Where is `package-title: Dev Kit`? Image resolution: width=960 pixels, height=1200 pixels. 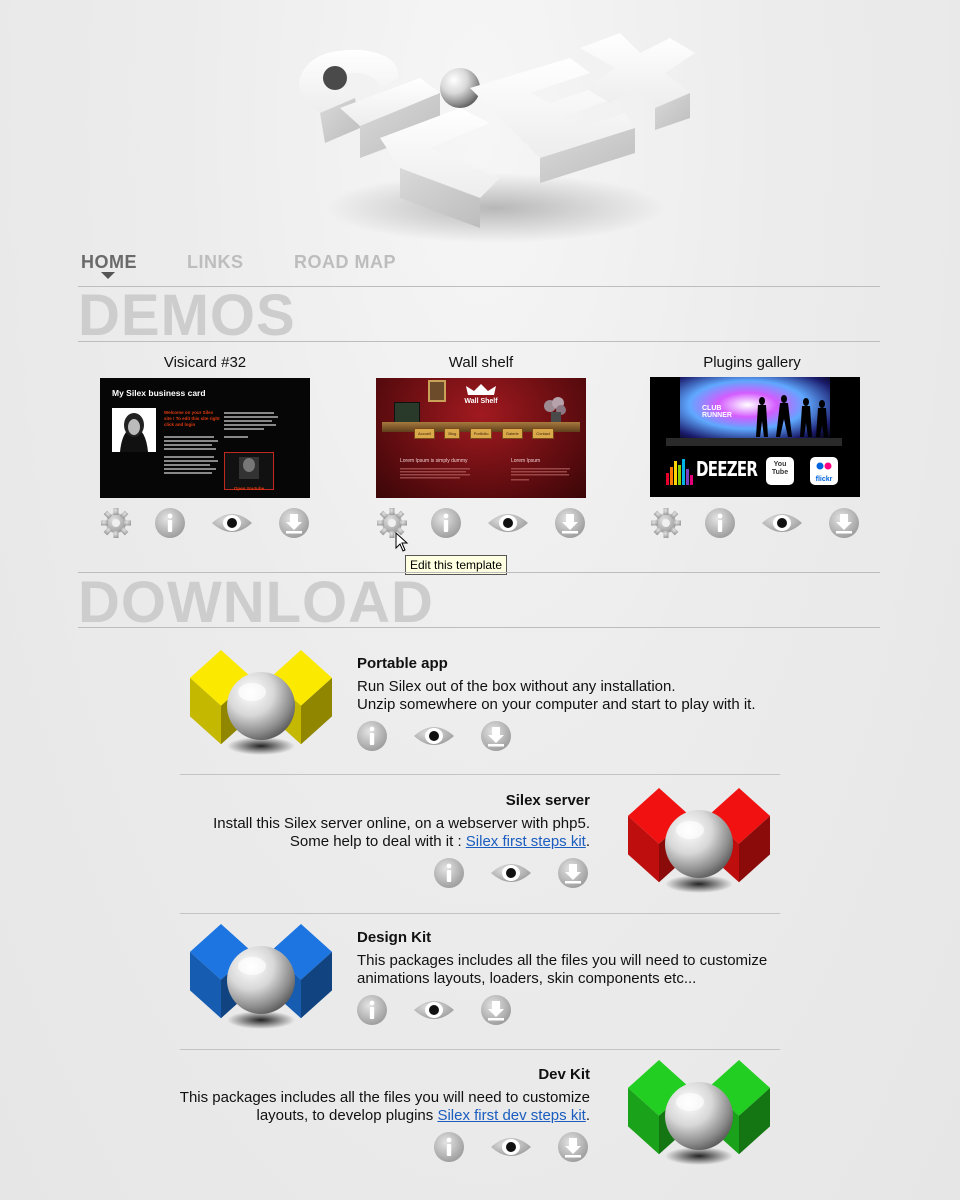
package-title: Dev Kit is located at coordinates (564, 1074).